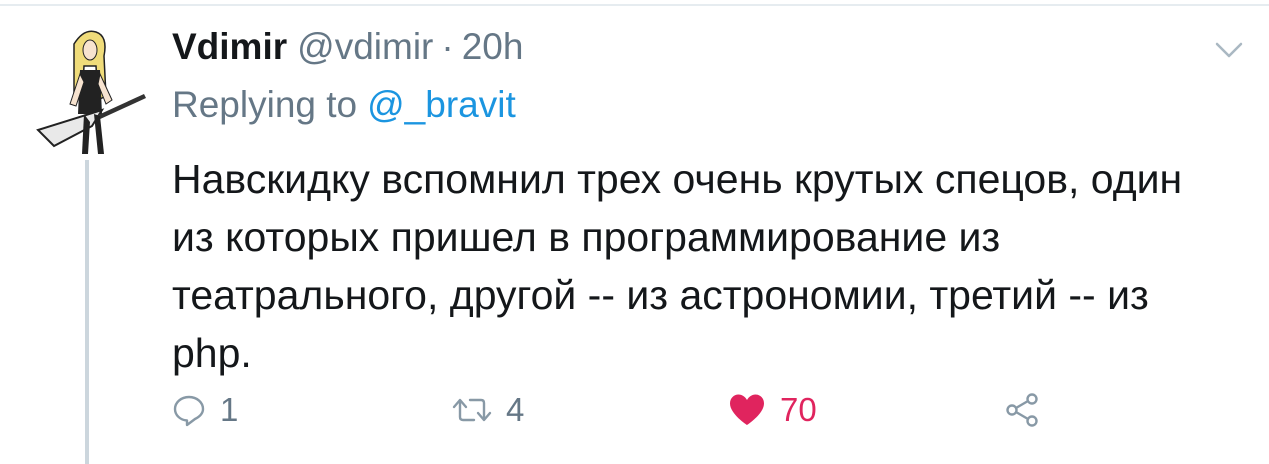  I want to click on thread-line, so click(87, 312).